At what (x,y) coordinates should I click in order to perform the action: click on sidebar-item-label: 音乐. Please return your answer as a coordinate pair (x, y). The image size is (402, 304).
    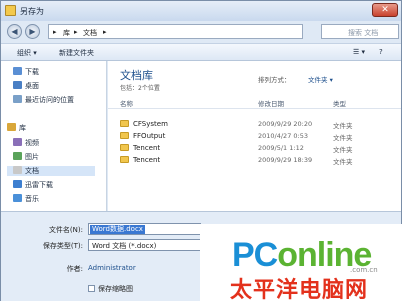
    Looking at the image, I should click on (32, 199).